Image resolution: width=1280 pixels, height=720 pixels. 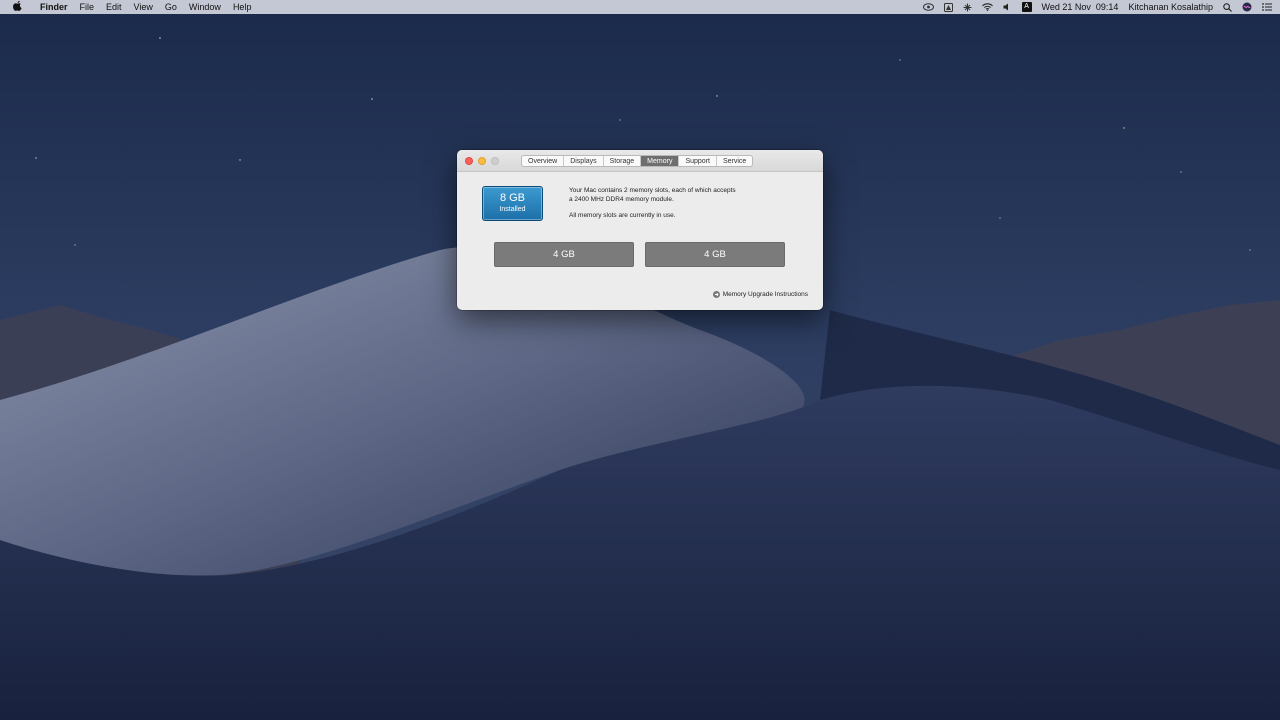 I want to click on tab-service: Service, so click(x=734, y=161).